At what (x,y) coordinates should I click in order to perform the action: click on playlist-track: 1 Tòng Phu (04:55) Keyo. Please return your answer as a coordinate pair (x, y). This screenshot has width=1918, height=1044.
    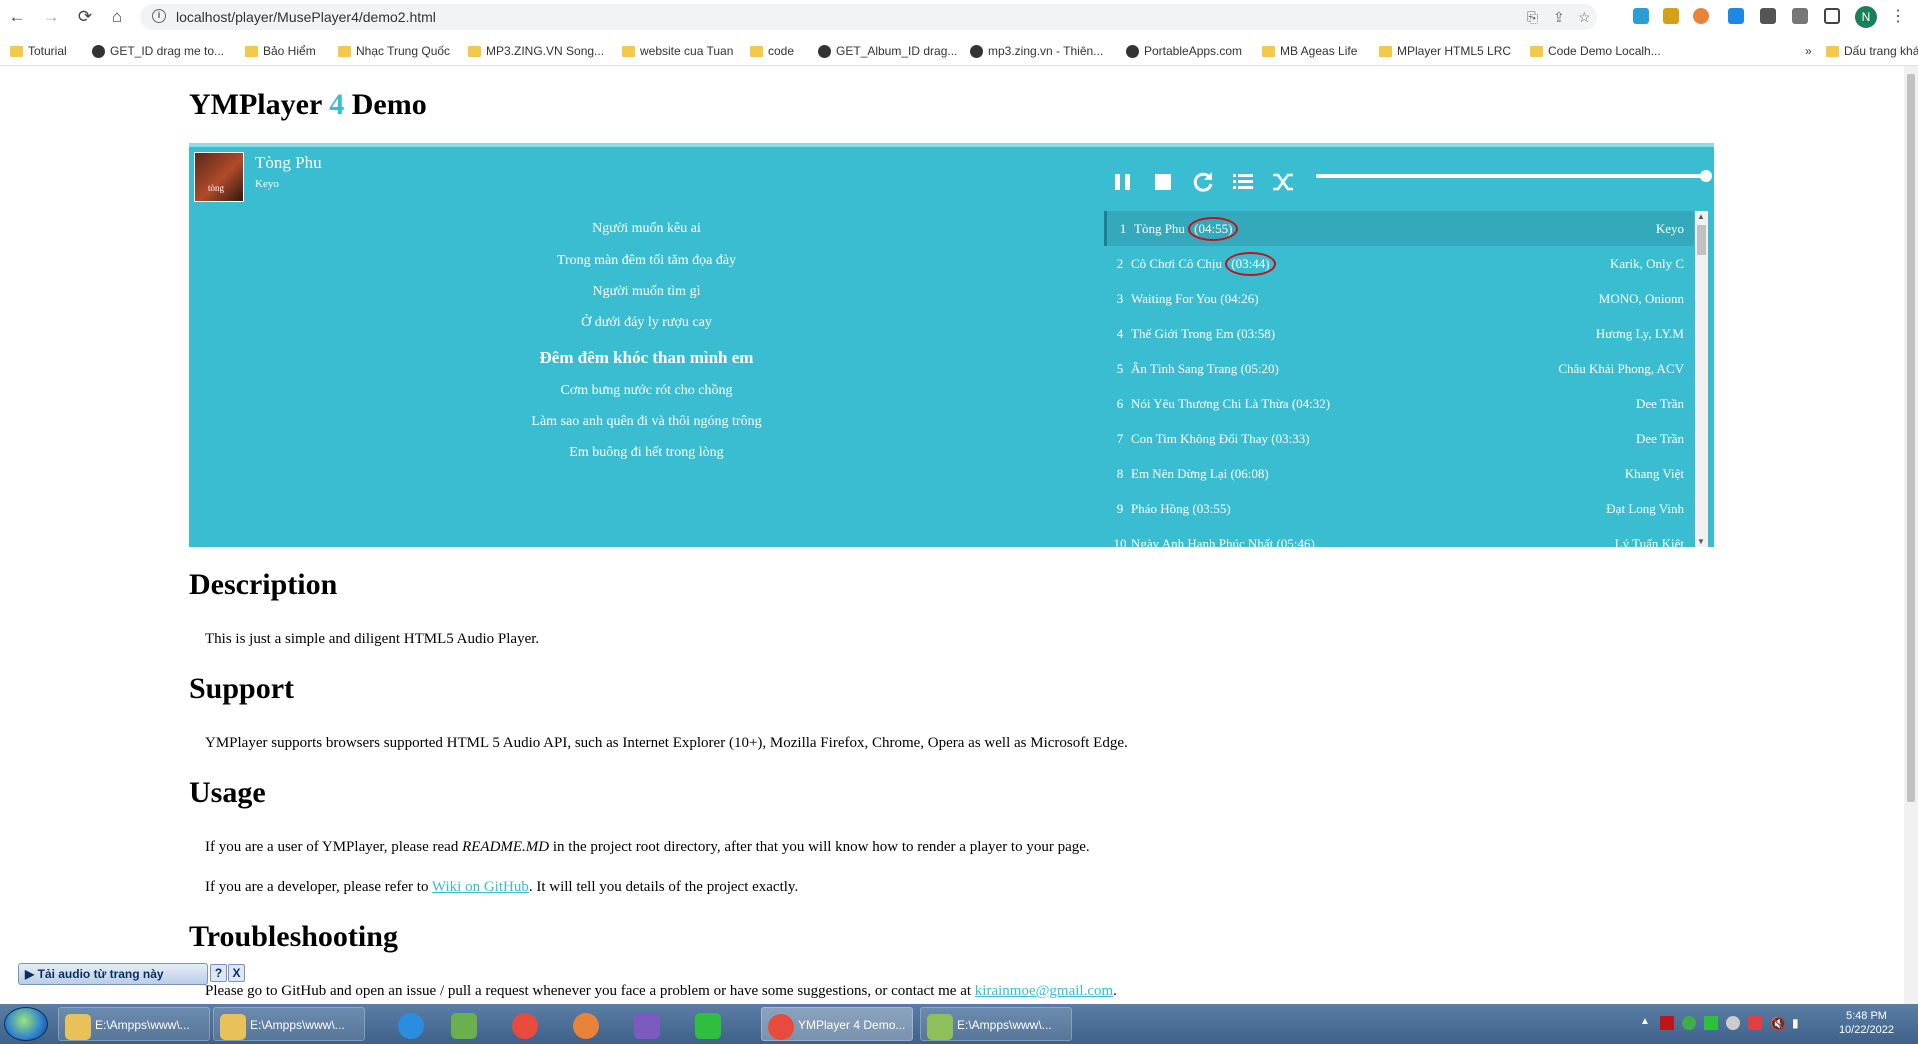
    Looking at the image, I should click on (1399, 228).